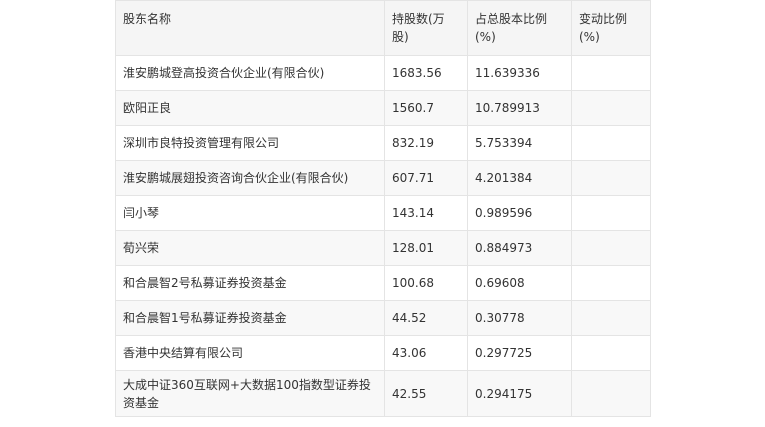 The height and width of the screenshot is (427, 765). I want to click on table-row: 淮安鹏城展翅投资咨询合伙企业(有限合伙) 607.71 4.201384, so click(383, 178).